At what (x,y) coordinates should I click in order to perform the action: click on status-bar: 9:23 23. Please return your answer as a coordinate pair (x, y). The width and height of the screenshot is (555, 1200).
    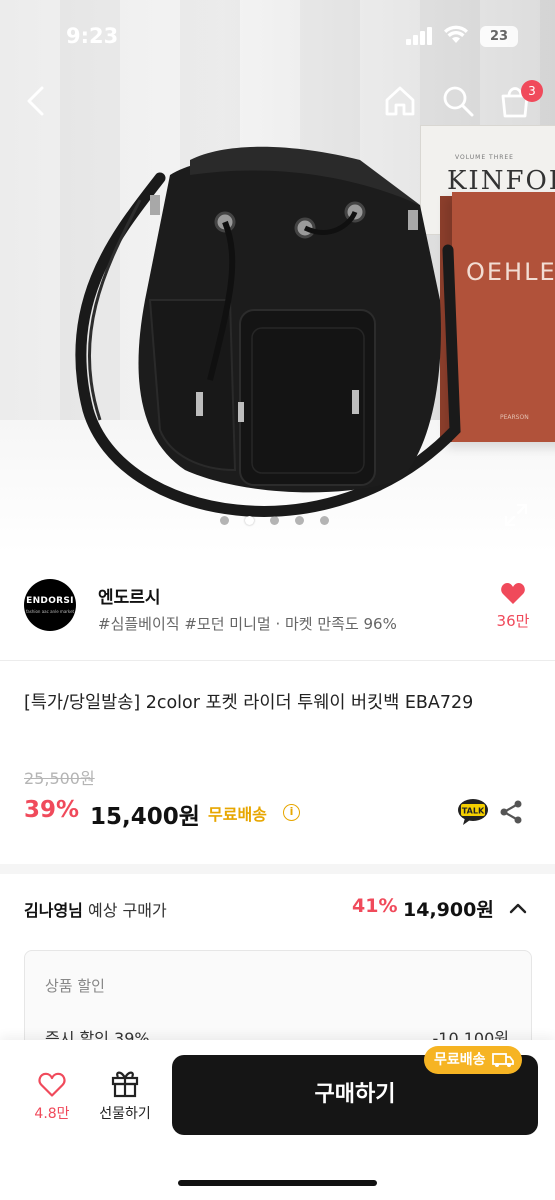
    Looking at the image, I should click on (277, 35).